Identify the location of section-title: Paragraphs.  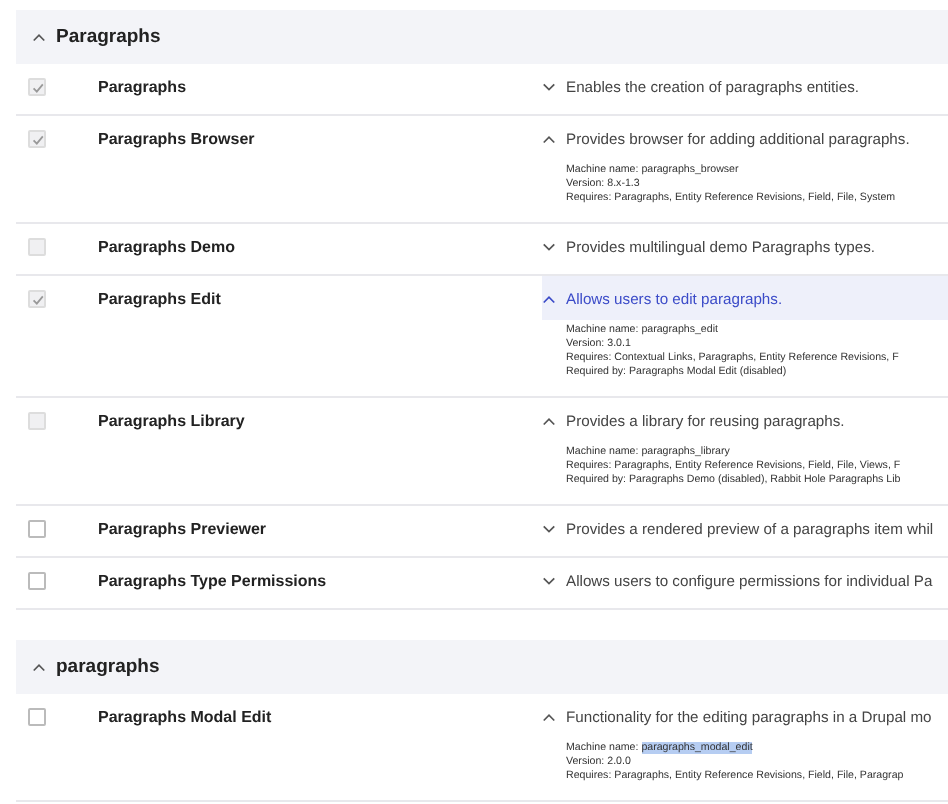
(108, 37).